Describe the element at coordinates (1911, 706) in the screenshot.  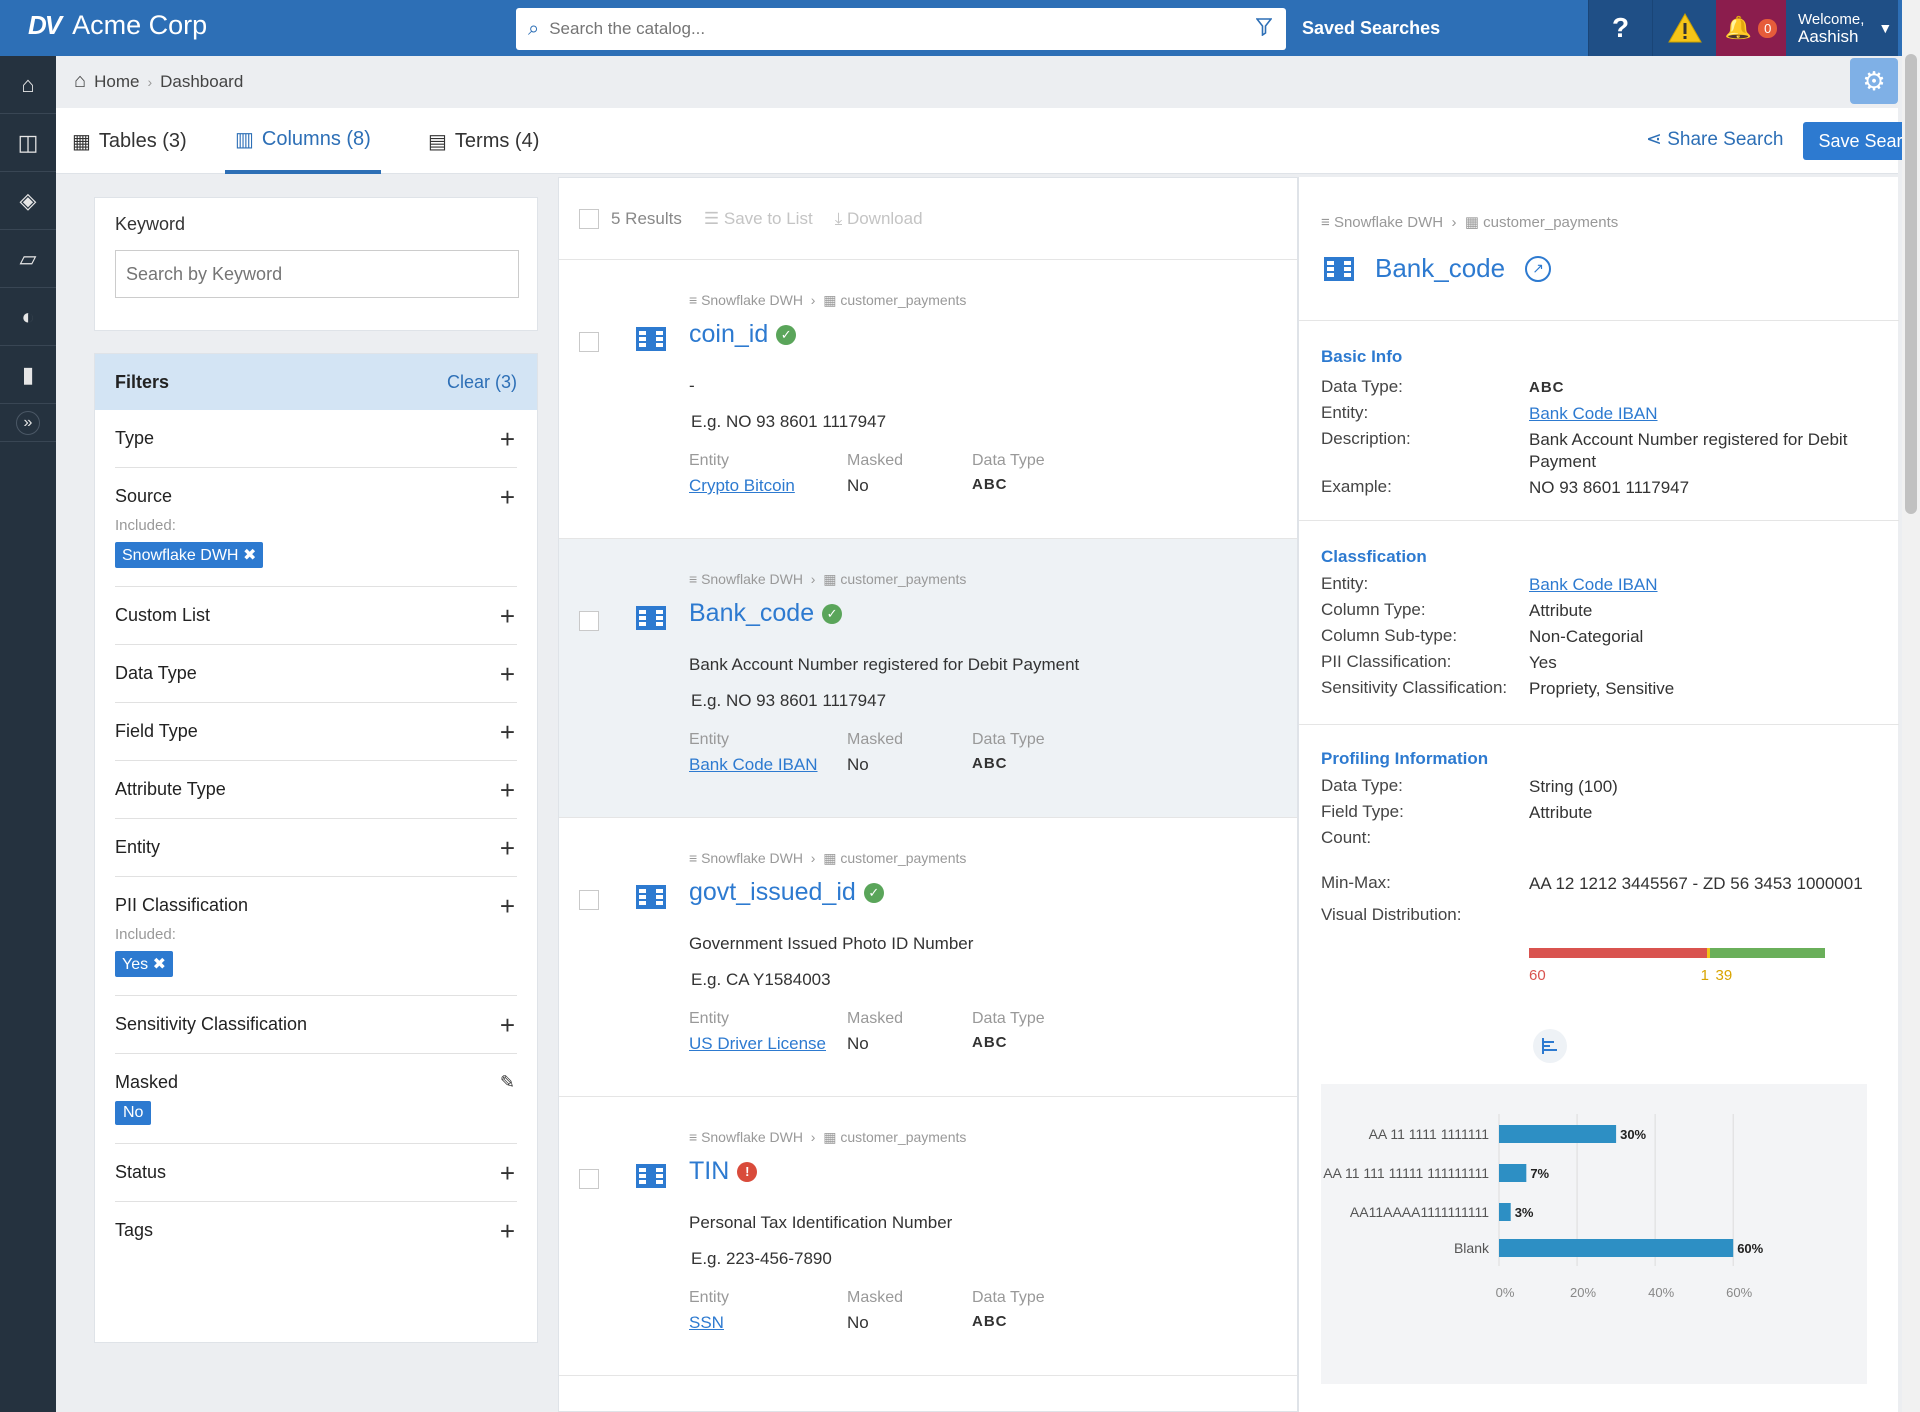
I see `page-scrollbar` at that location.